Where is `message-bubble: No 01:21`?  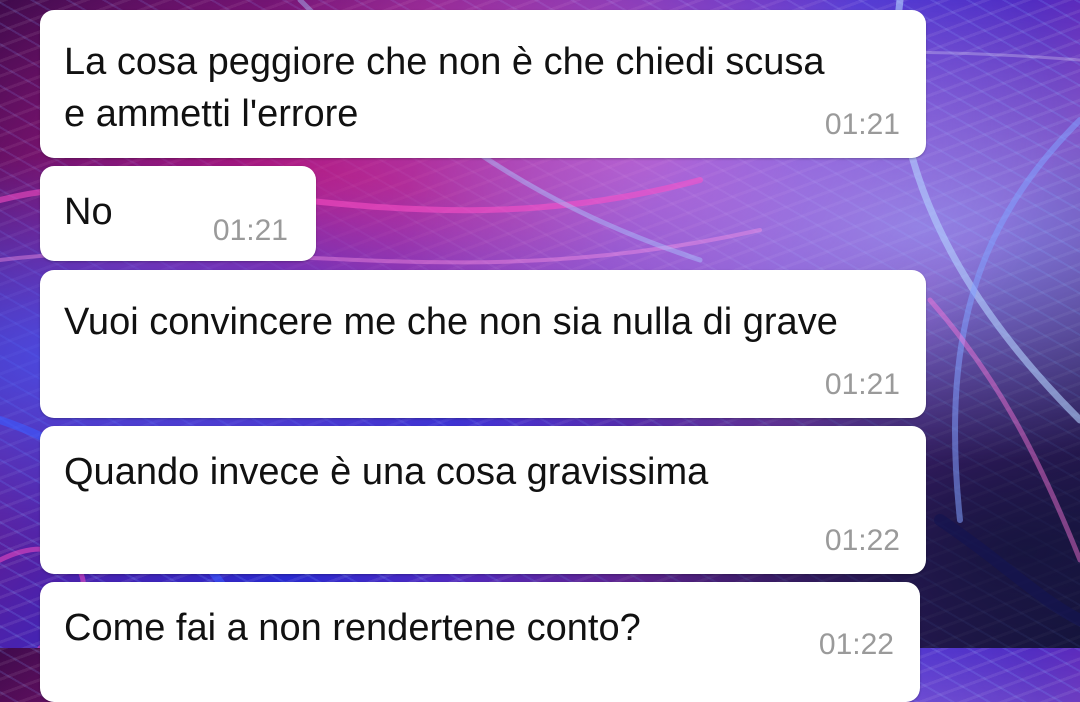 message-bubble: No 01:21 is located at coordinates (178, 213).